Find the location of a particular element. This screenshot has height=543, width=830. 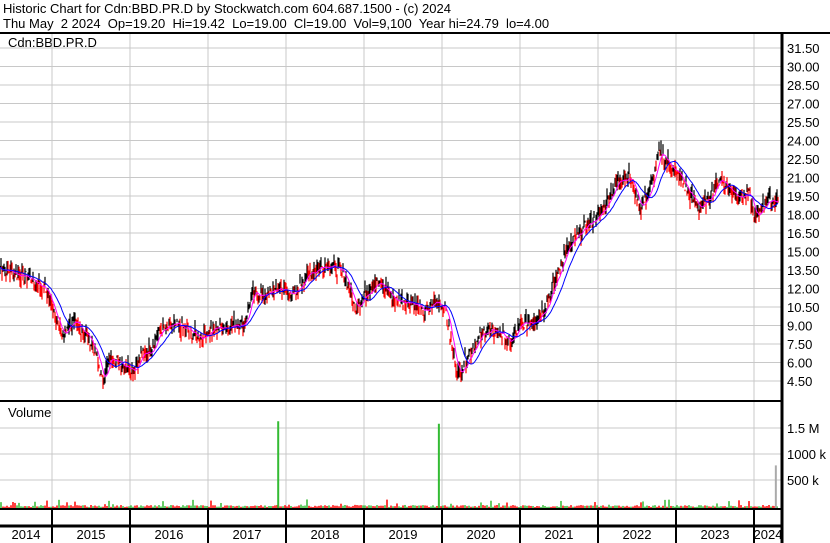

year-label: 2016 is located at coordinates (169, 534).